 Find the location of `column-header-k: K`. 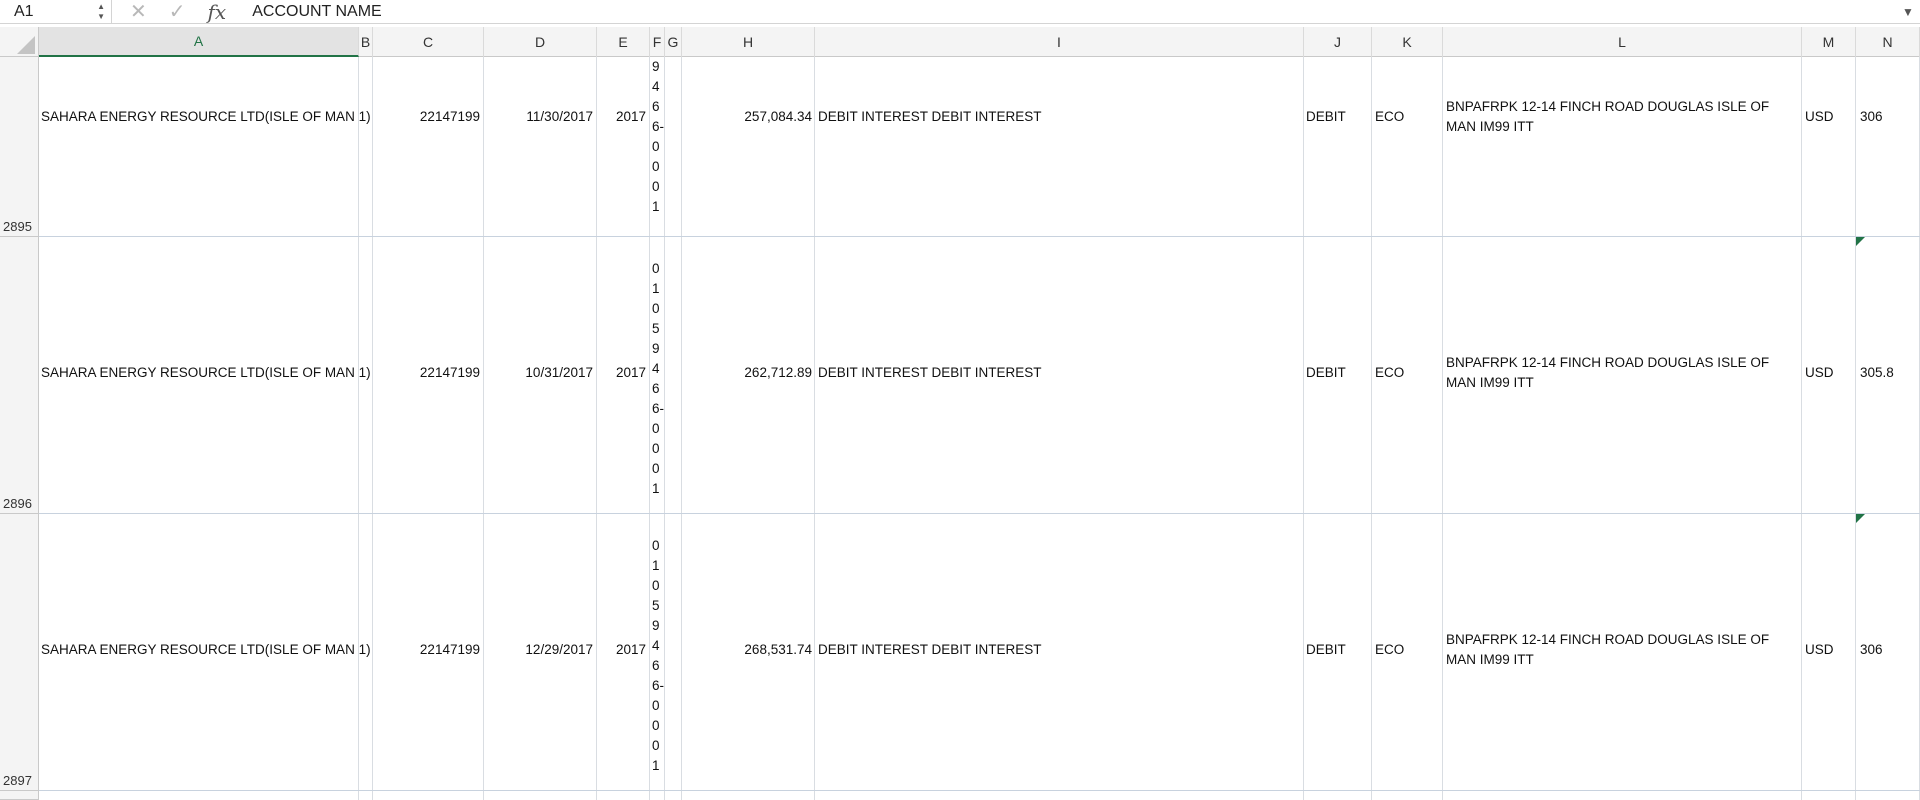

column-header-k: K is located at coordinates (1407, 42).